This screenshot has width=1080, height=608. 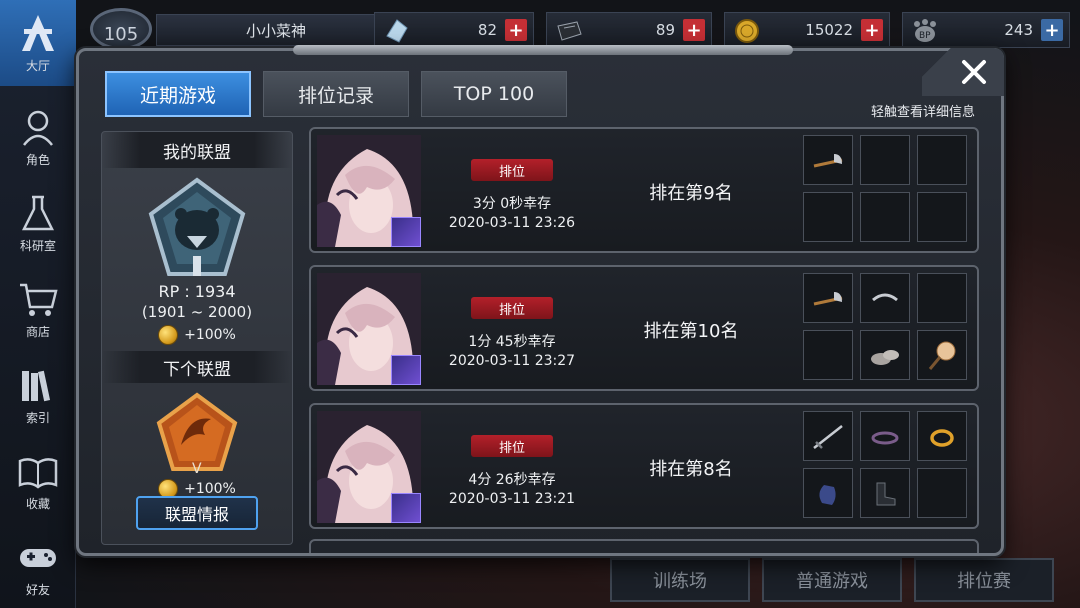 What do you see at coordinates (829, 30) in the screenshot?
I see `gold-value: 15022` at bounding box center [829, 30].